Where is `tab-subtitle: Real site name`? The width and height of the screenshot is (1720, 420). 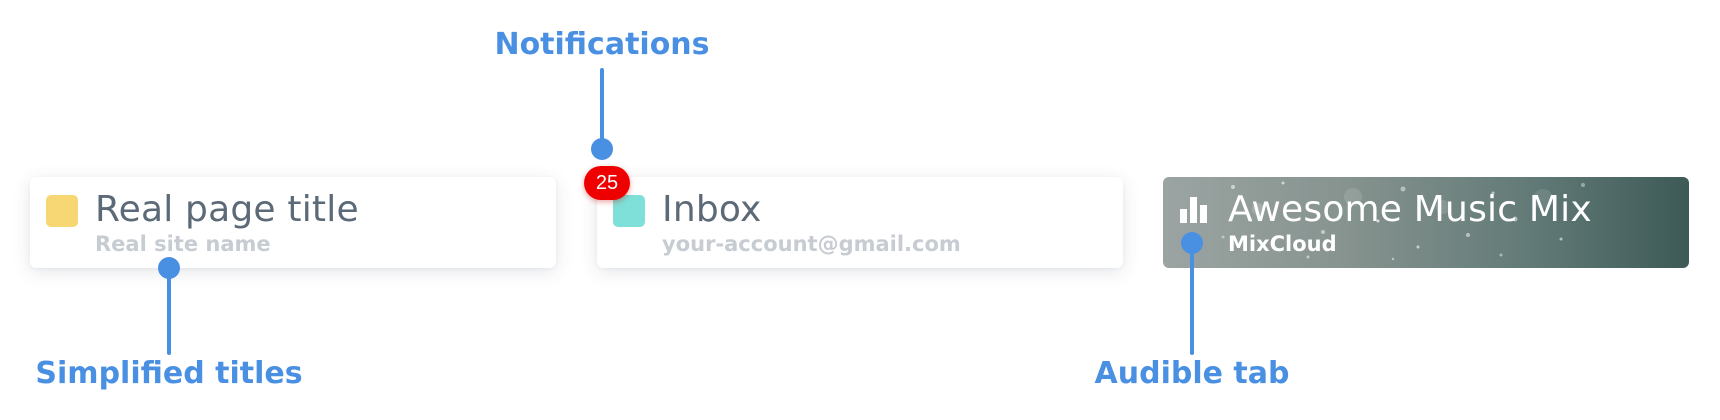
tab-subtitle: Real site name is located at coordinates (183, 244).